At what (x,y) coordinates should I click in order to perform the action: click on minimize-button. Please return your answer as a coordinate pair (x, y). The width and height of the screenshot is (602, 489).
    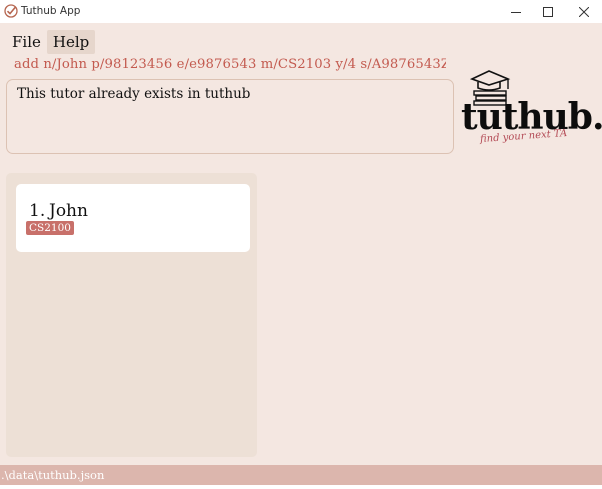
    Looking at the image, I should click on (516, 11).